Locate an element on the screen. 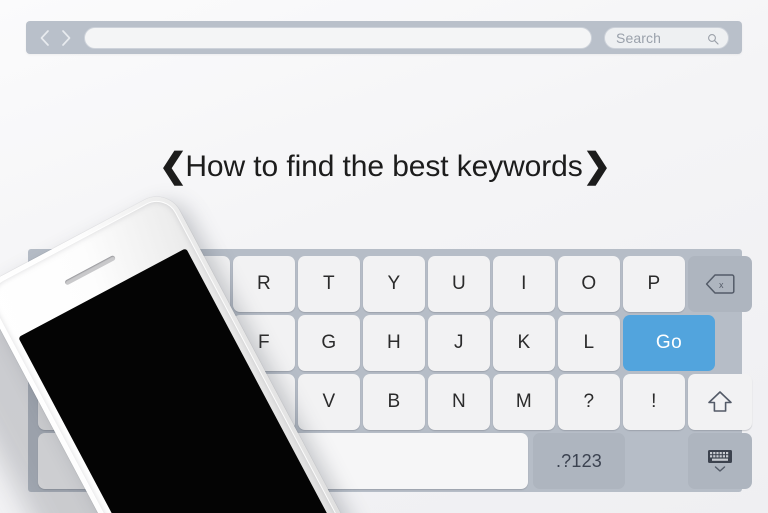 This screenshot has width=768, height=513. key-b-label: B is located at coordinates (394, 401).